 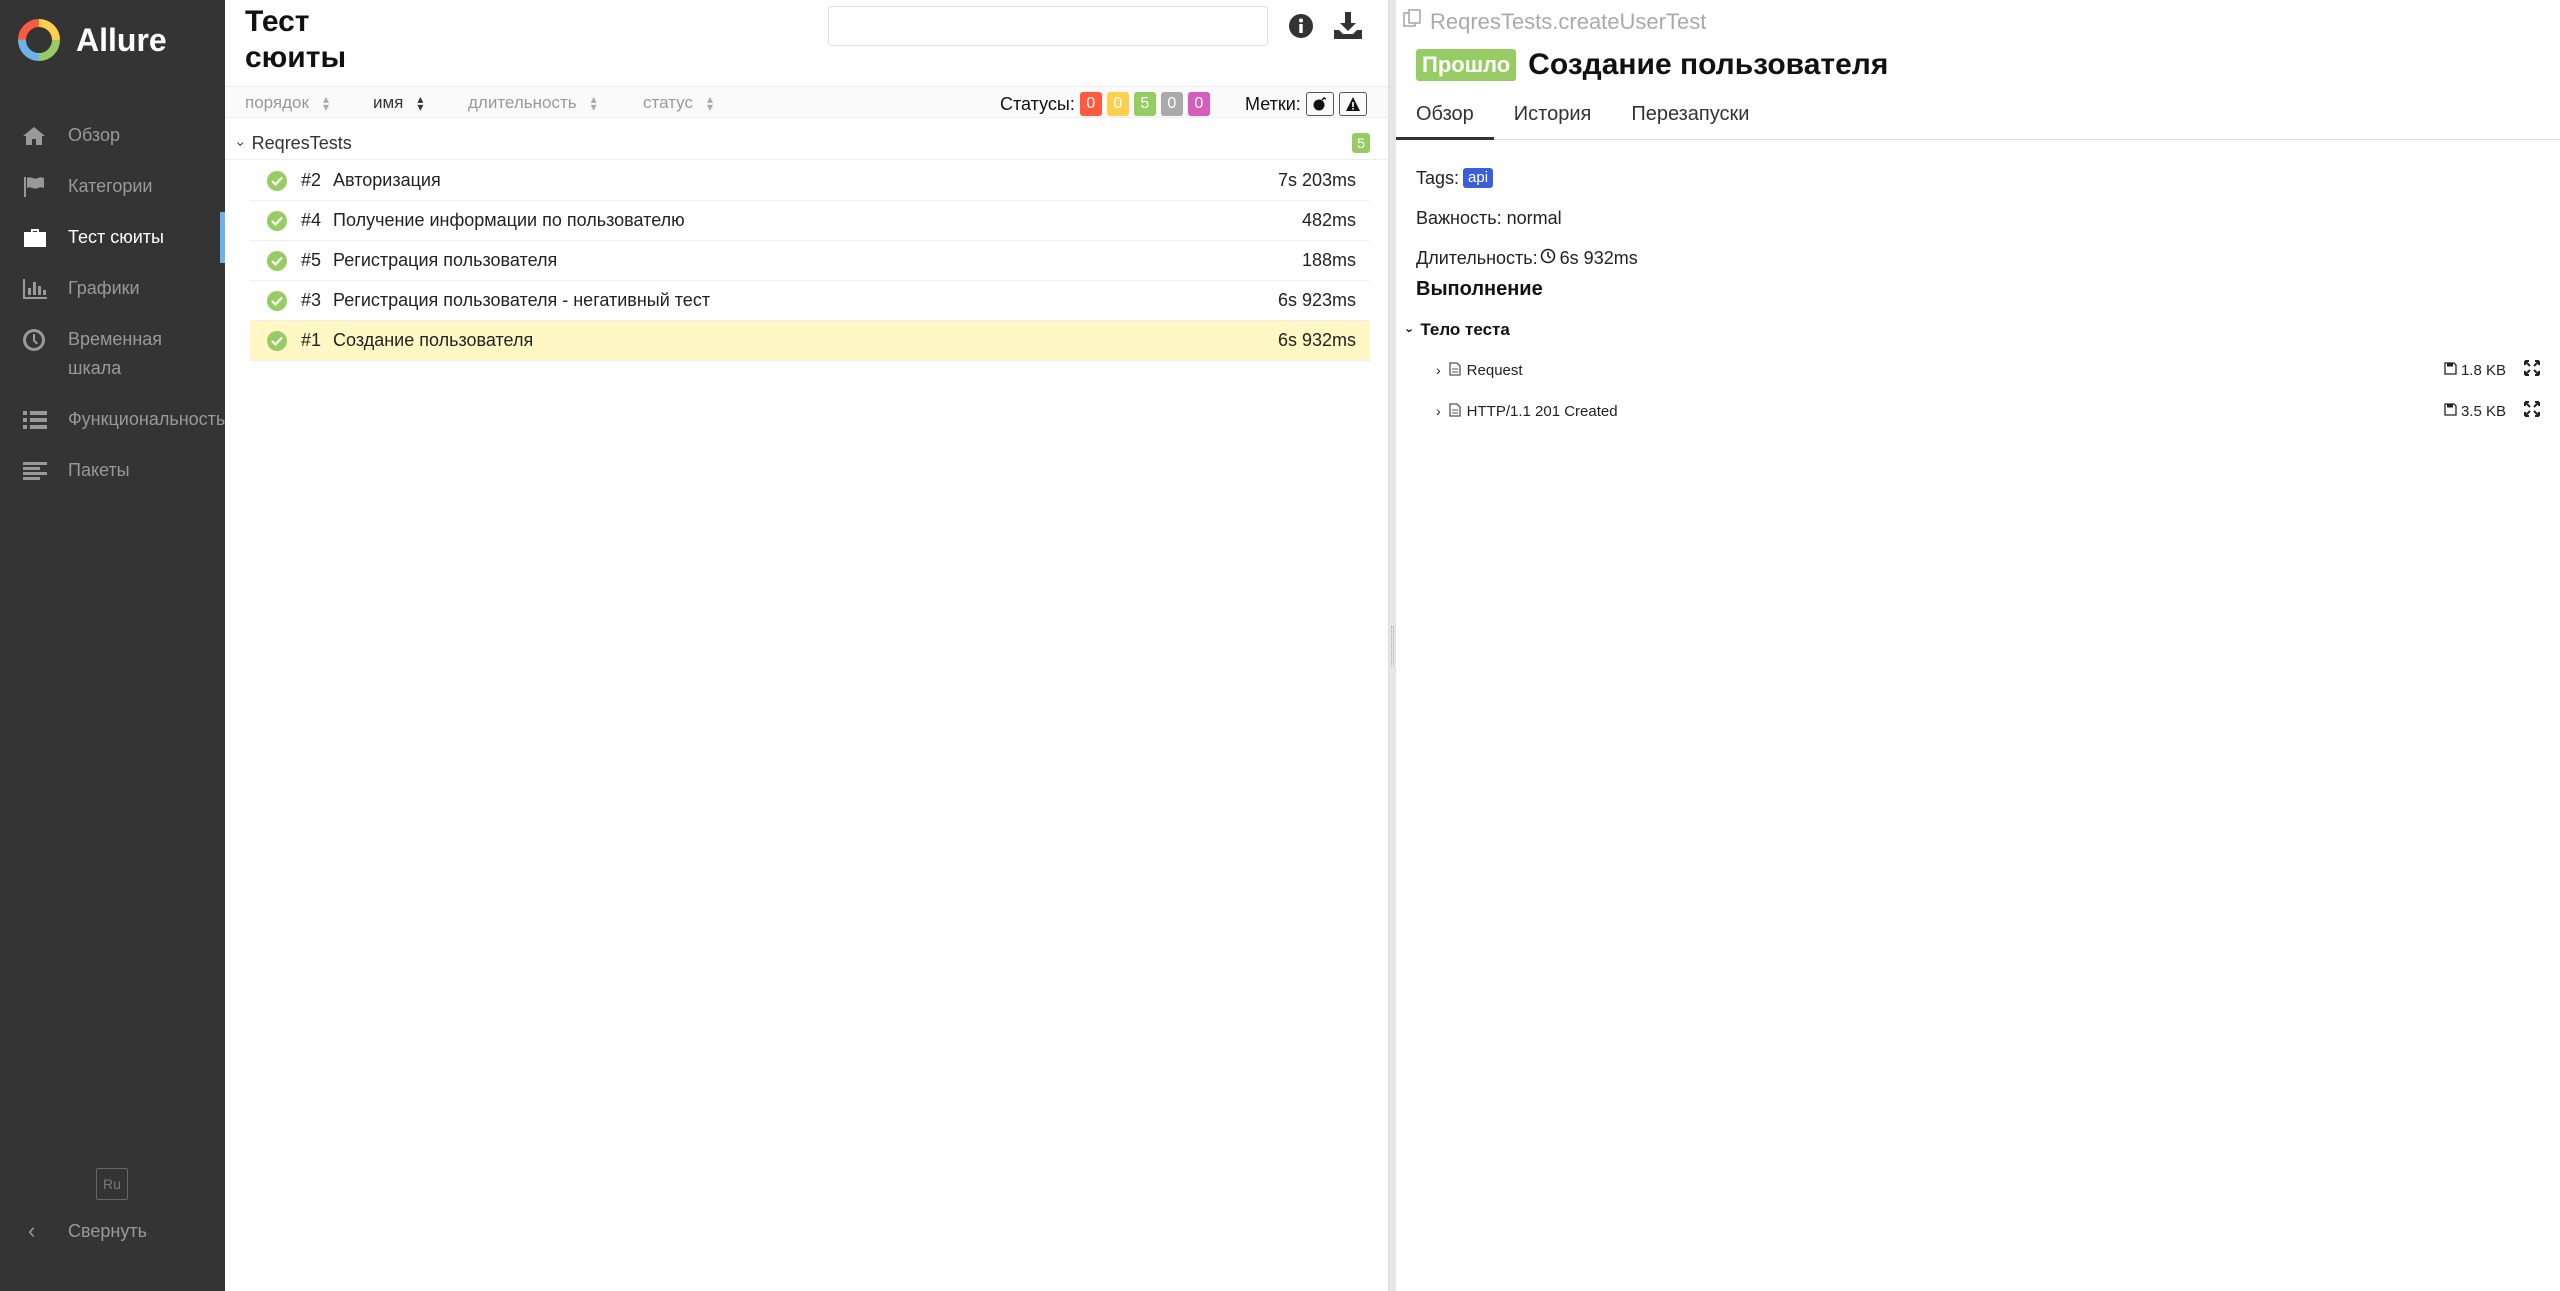 What do you see at coordinates (1598, 257) in the screenshot?
I see `duration-value: 6s 932ms` at bounding box center [1598, 257].